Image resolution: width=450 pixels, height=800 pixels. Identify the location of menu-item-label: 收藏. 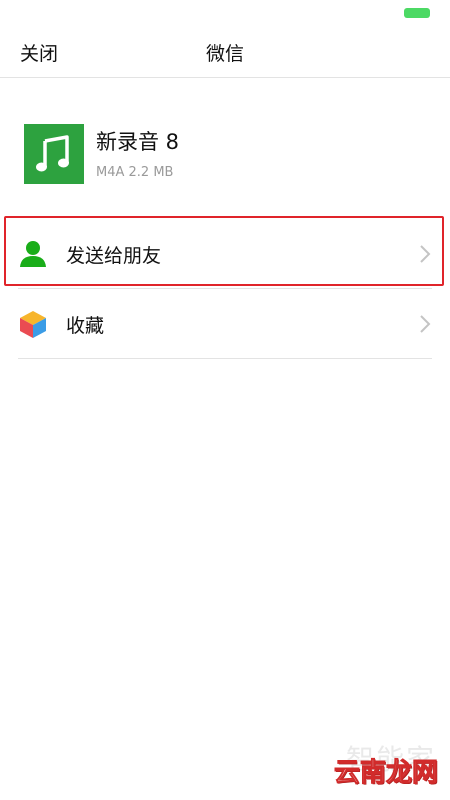
(85, 326).